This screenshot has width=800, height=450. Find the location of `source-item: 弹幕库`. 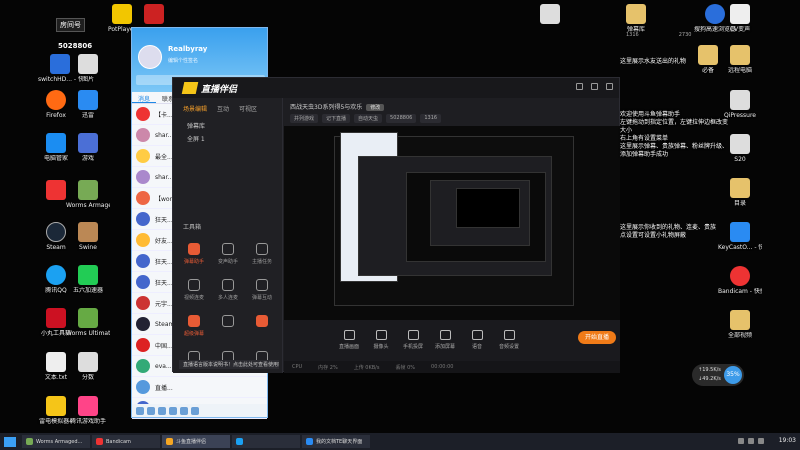

source-item: 弹幕库 is located at coordinates (227, 125).